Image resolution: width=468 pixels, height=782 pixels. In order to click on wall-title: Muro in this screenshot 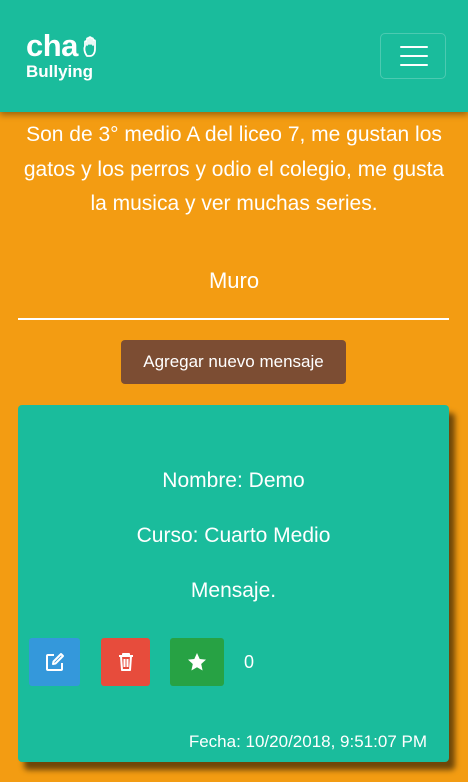, I will do `click(234, 280)`.